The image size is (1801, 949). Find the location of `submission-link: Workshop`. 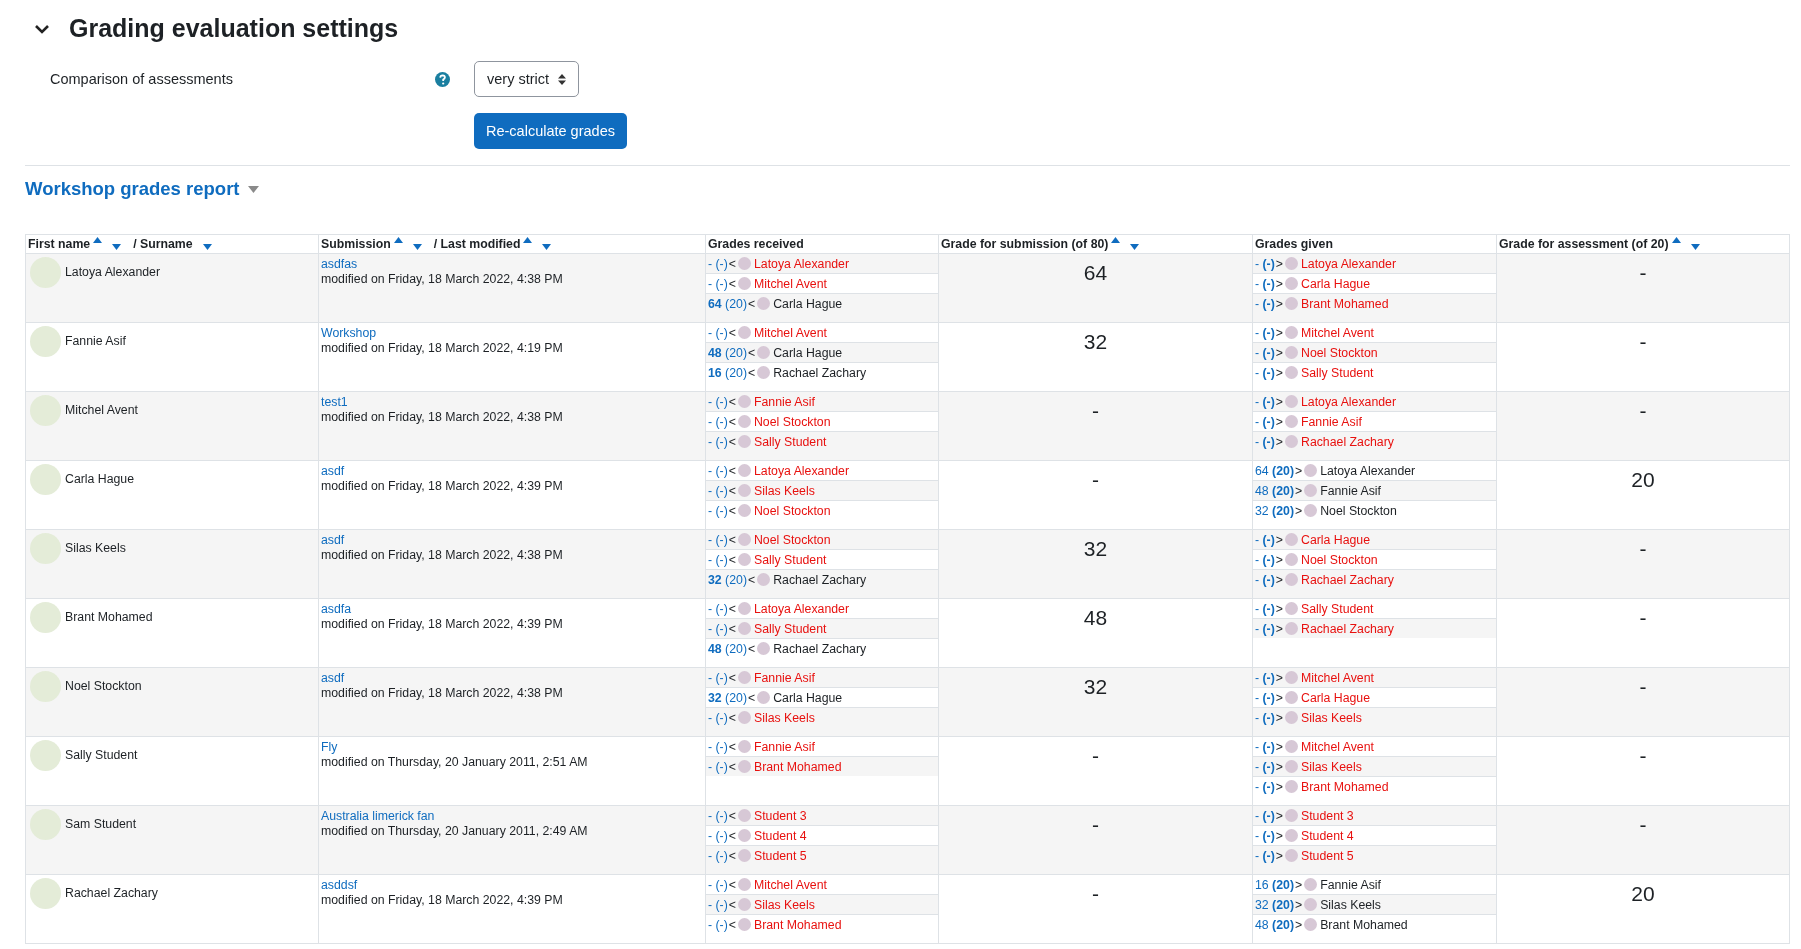

submission-link: Workshop is located at coordinates (349, 333).